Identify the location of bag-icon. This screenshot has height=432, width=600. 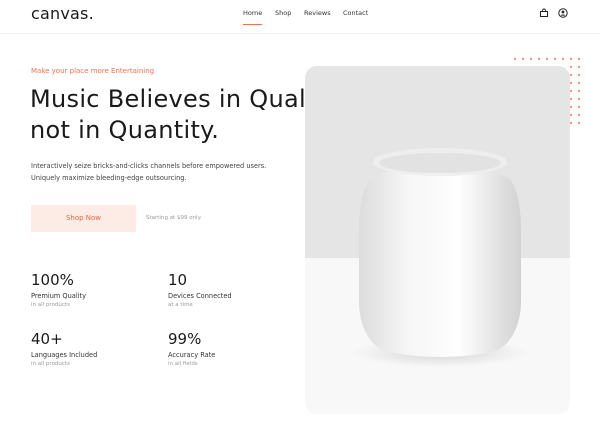
(544, 13).